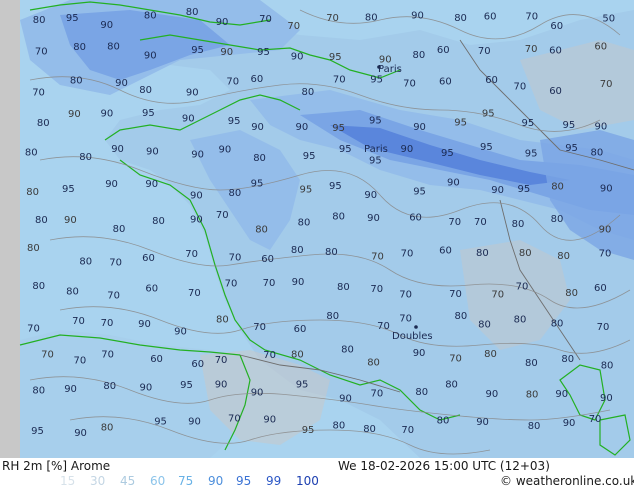 Image resolution: width=634 pixels, height=490 pixels. I want to click on map-title: RH 2m [%] Arome, so click(56, 466).